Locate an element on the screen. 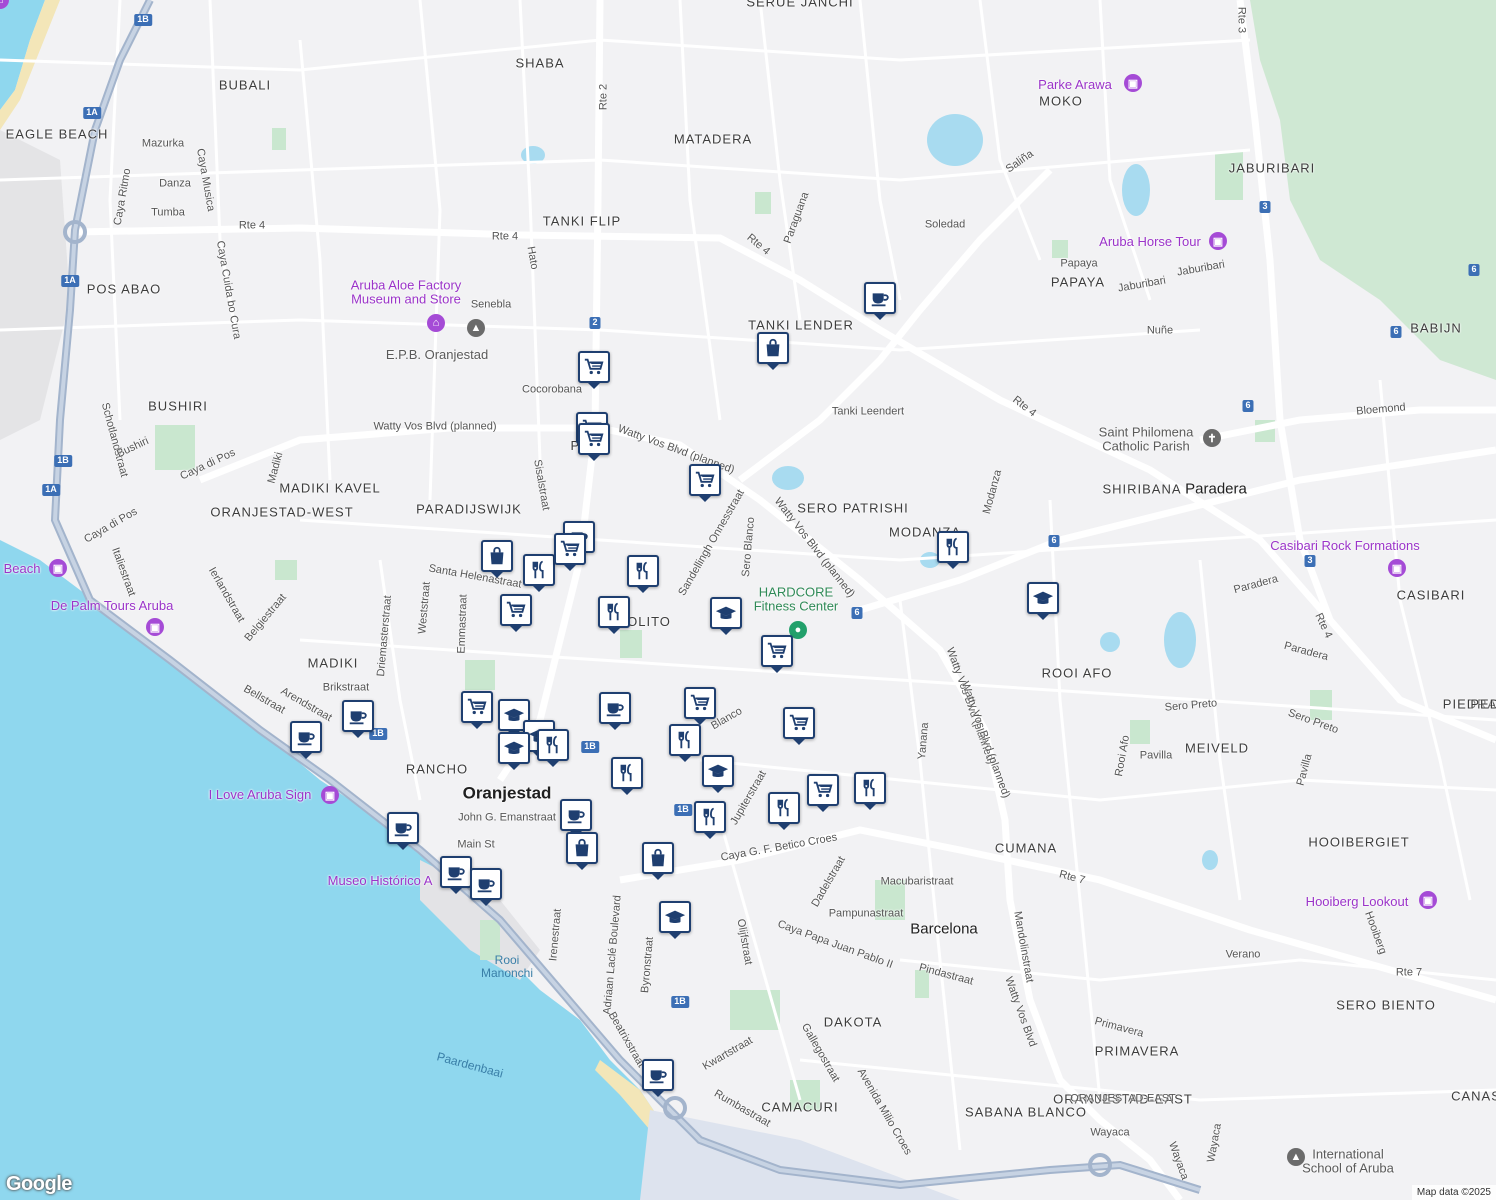 This screenshot has width=1496, height=1200. street-label-cocorobana: Cocorobana is located at coordinates (552, 389).